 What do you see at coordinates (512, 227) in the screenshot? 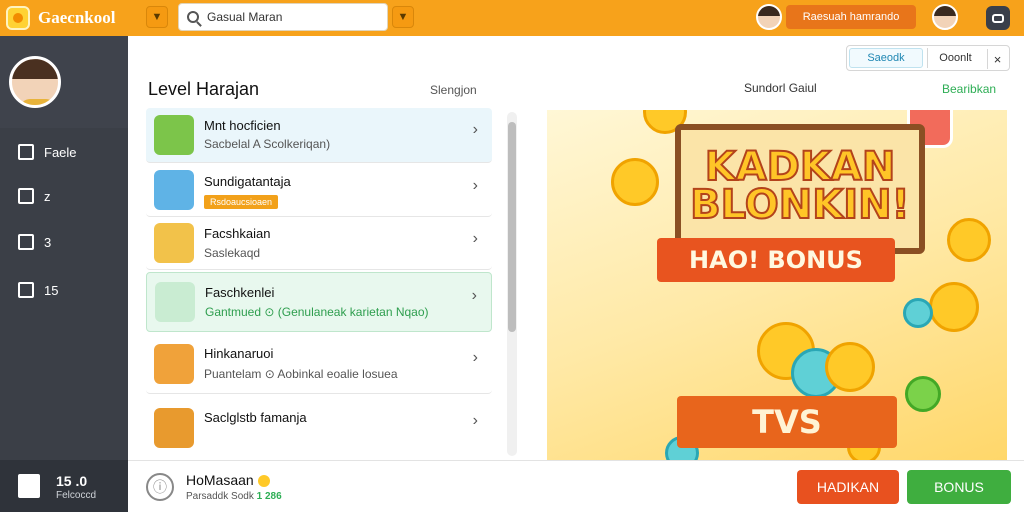
I see `scrollbar-thumb` at bounding box center [512, 227].